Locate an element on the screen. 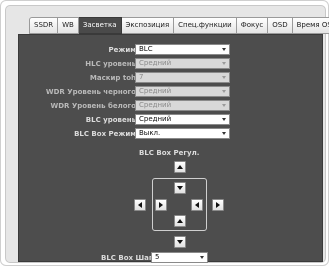 The image size is (329, 266). blc-box-mode-row: BLC Box Режим Выкл. is located at coordinates (171, 134).